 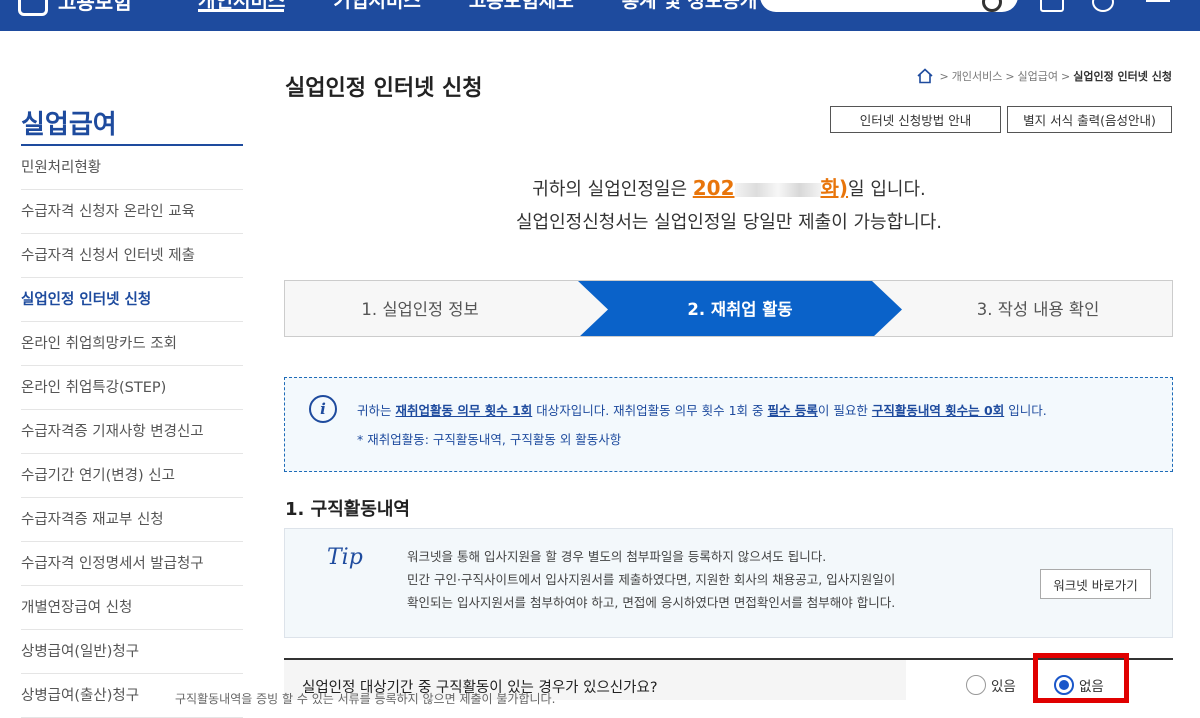 I want to click on sidebar-item-job-card: 온라인 취업희망카드 조회, so click(x=132, y=344).